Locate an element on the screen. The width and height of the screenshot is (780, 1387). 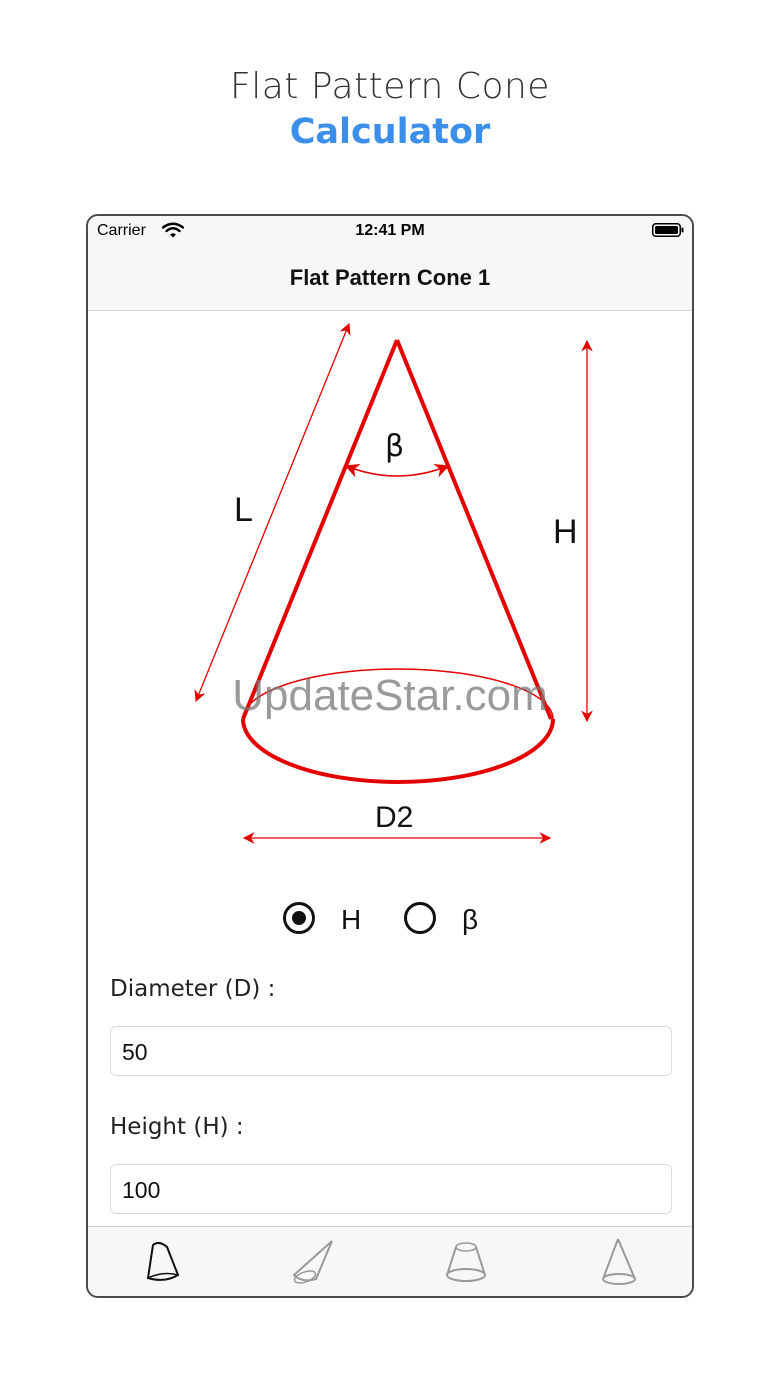
status-bar: Carrier 12:41 PM is located at coordinates (390, 232).